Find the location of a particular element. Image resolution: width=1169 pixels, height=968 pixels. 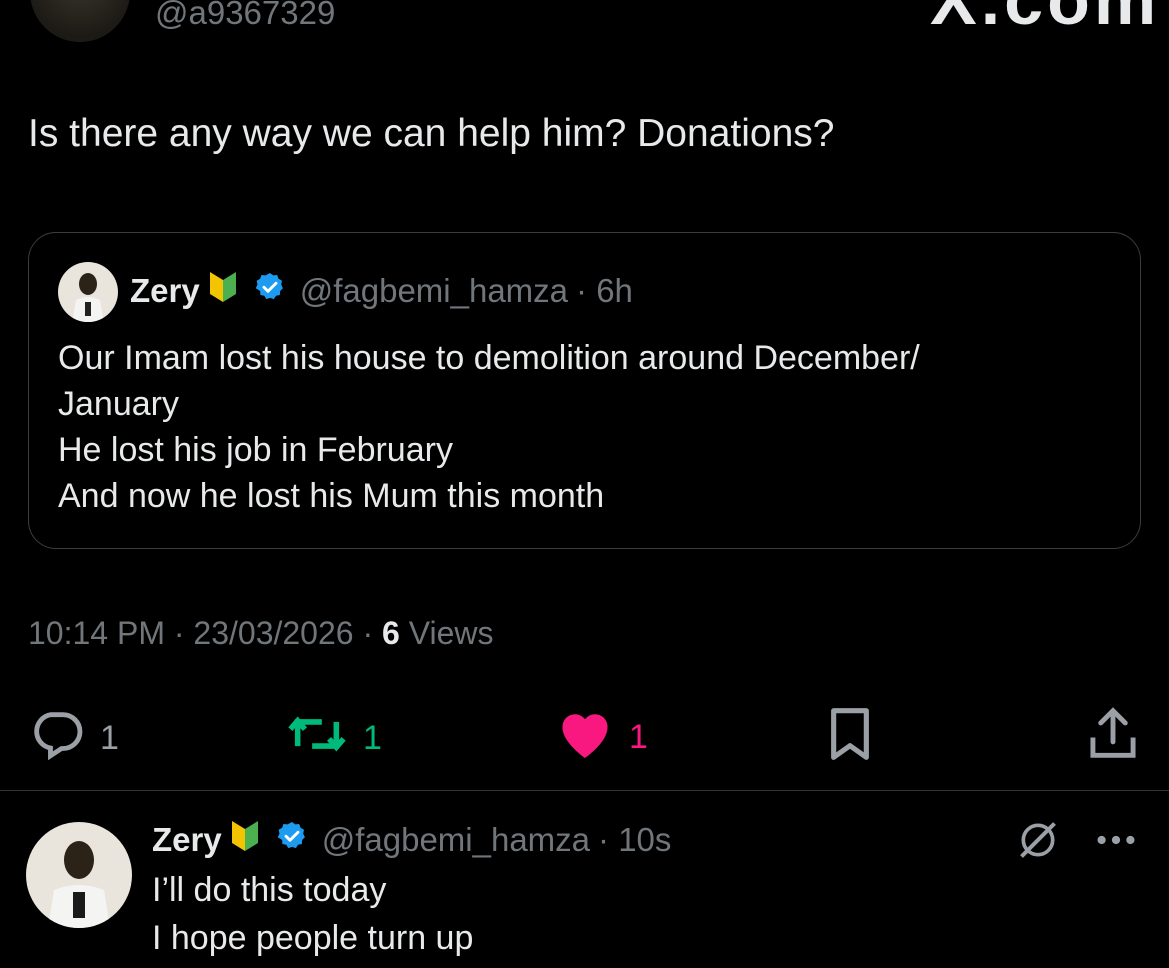

tweet-time: 10:14 PM is located at coordinates (96, 633).